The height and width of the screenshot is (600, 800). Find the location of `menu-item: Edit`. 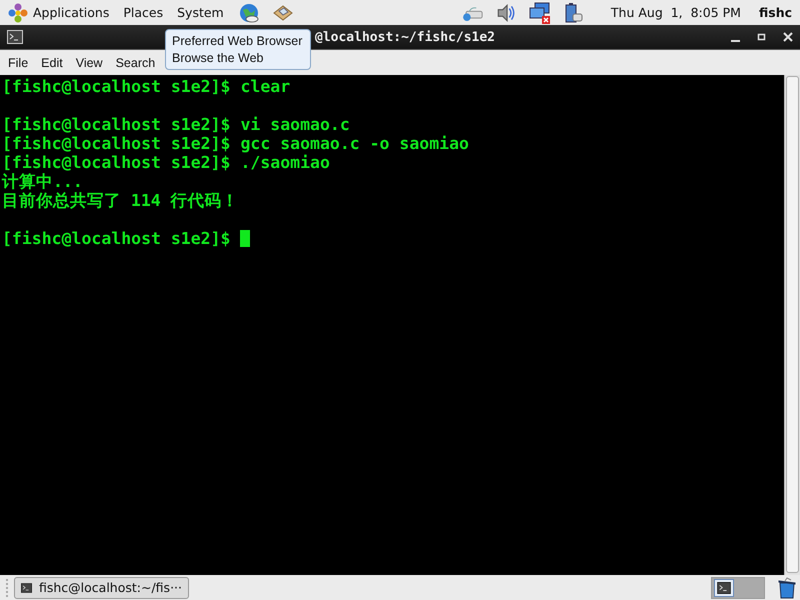

menu-item: Edit is located at coordinates (52, 63).